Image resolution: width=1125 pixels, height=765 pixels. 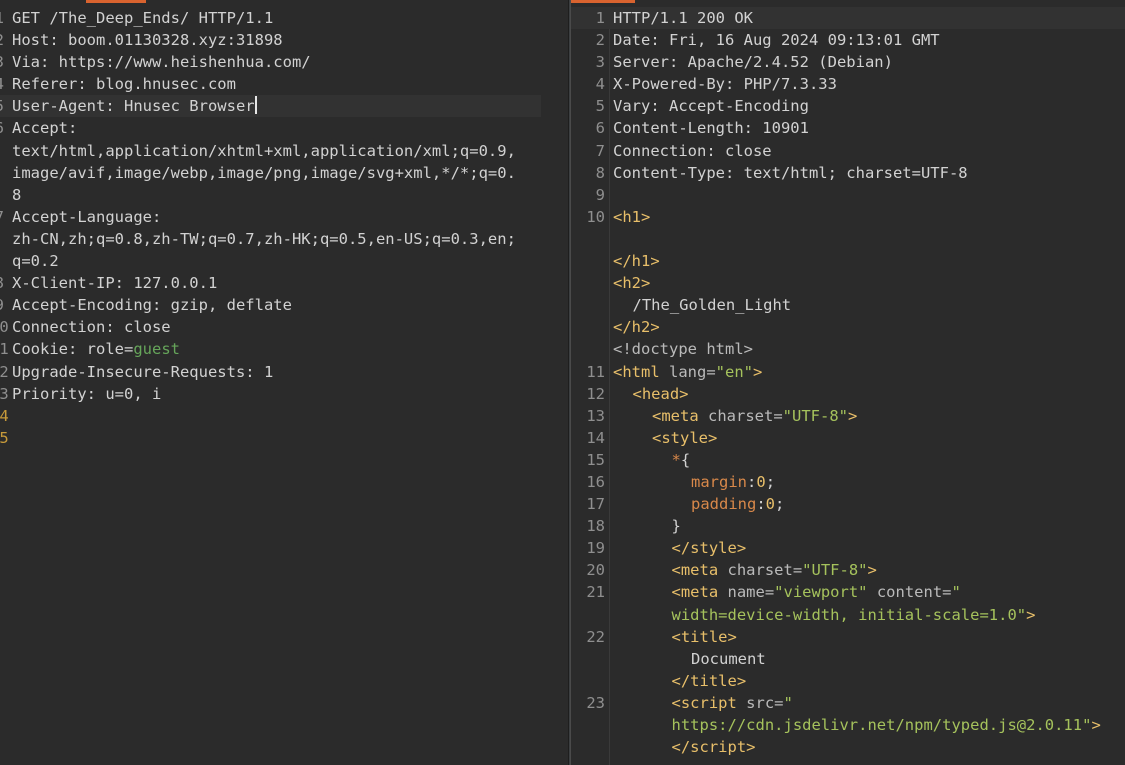 What do you see at coordinates (713, 680) in the screenshot?
I see `tag-name: title` at bounding box center [713, 680].